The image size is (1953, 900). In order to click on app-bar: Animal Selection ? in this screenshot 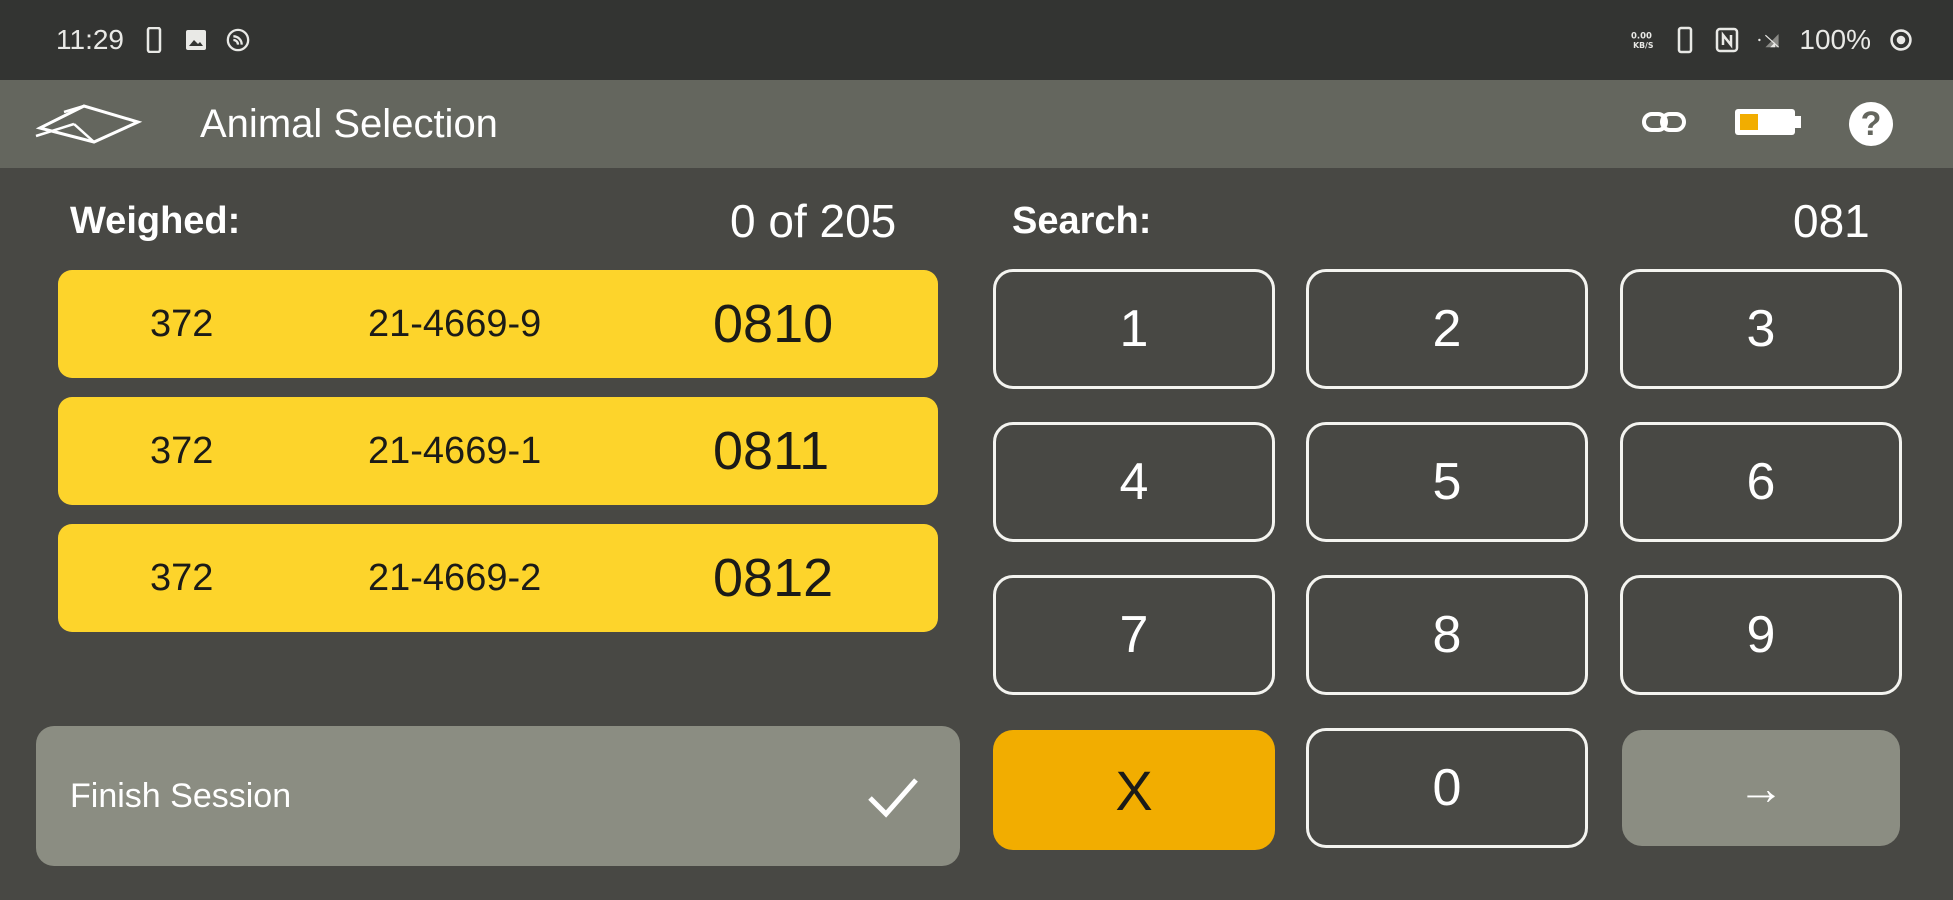, I will do `click(976, 124)`.